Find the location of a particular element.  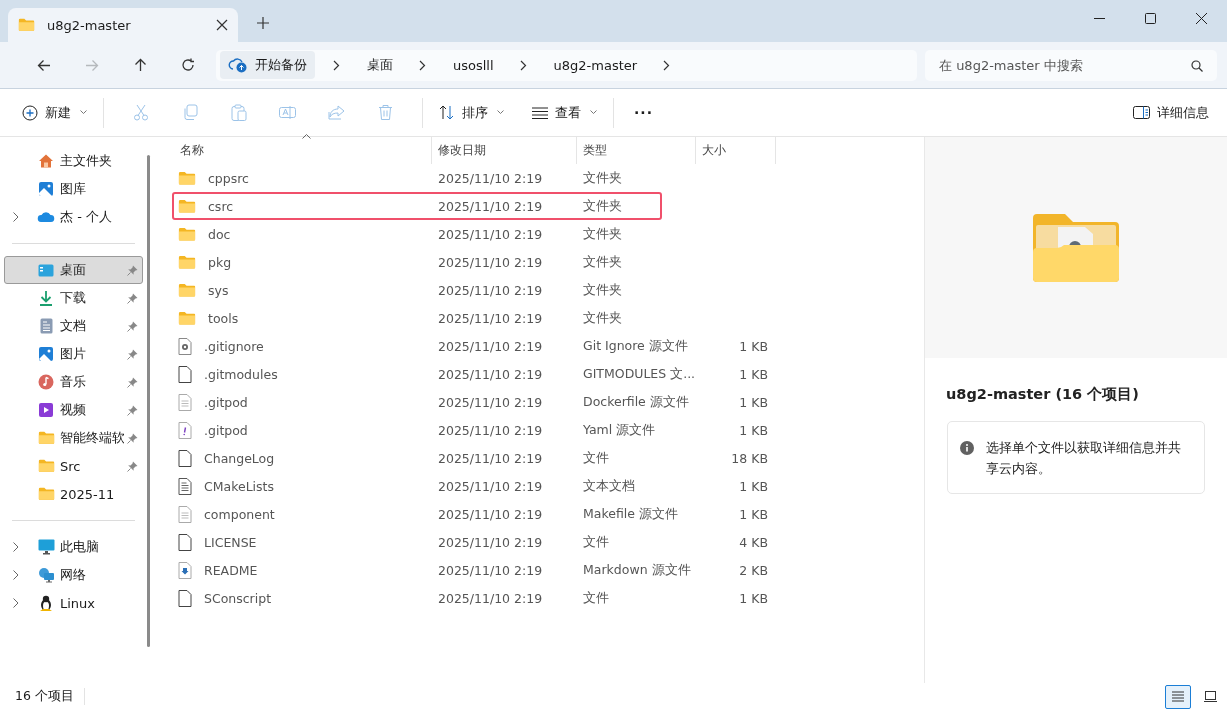

view-toggle is located at coordinates (1178, 696).